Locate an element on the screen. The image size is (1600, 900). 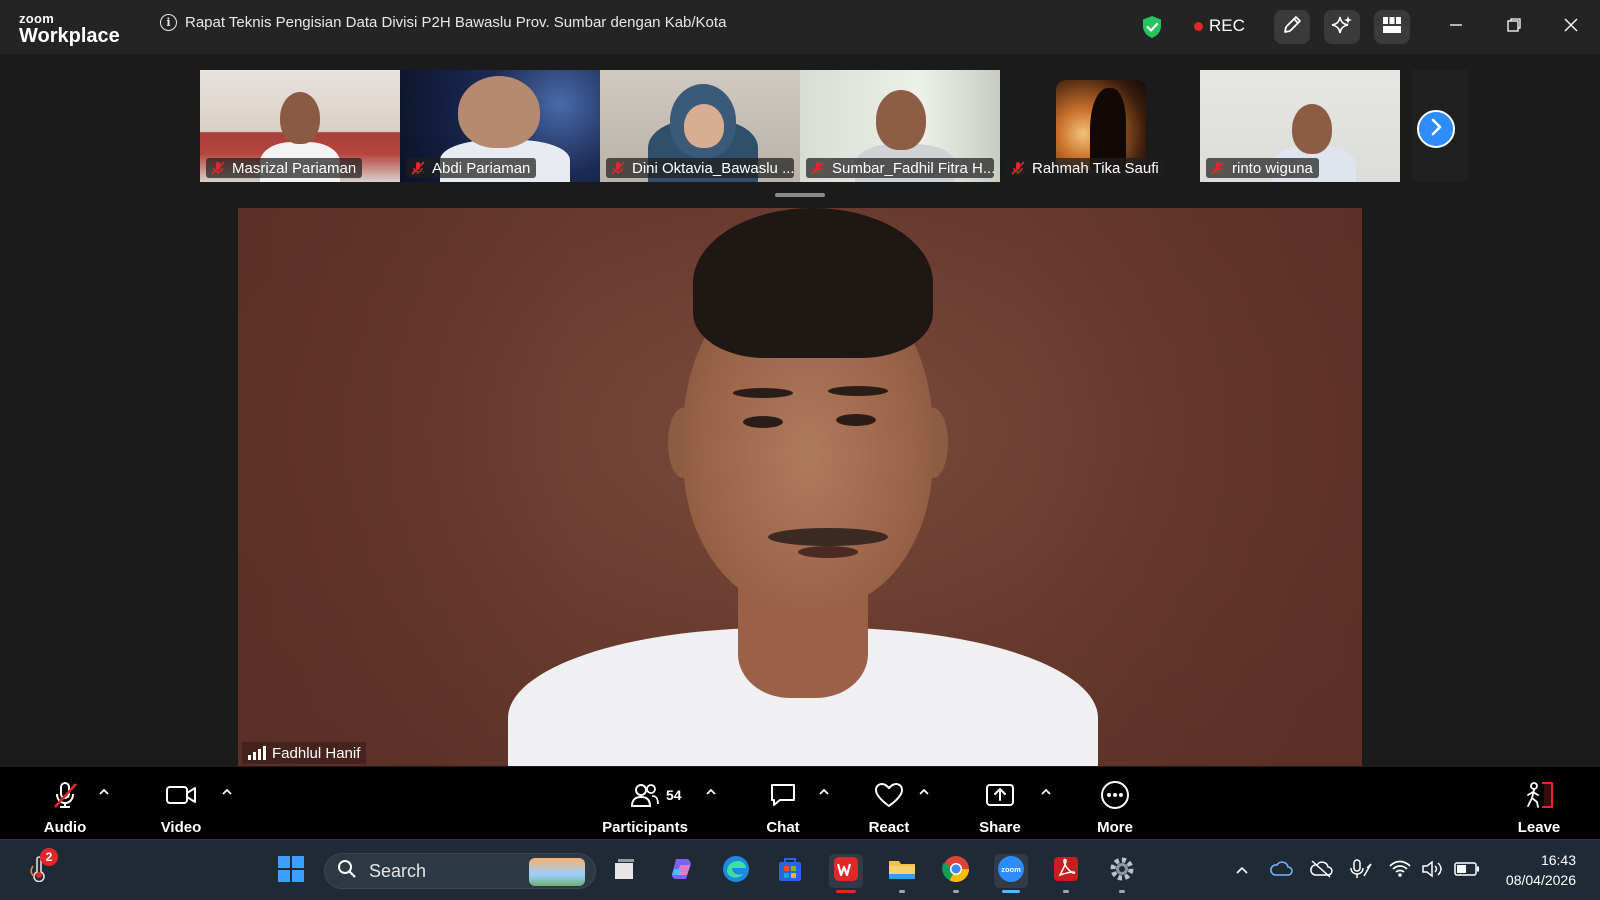
chat-bubble-icon is located at coordinates (783, 797).